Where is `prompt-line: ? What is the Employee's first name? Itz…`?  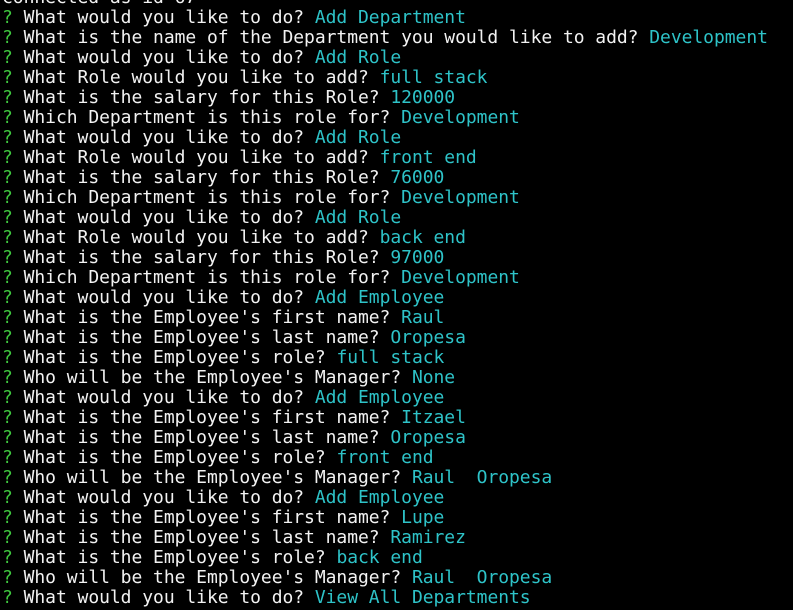
prompt-line: ? What is the Employee's first name? Itz… is located at coordinates (385, 418).